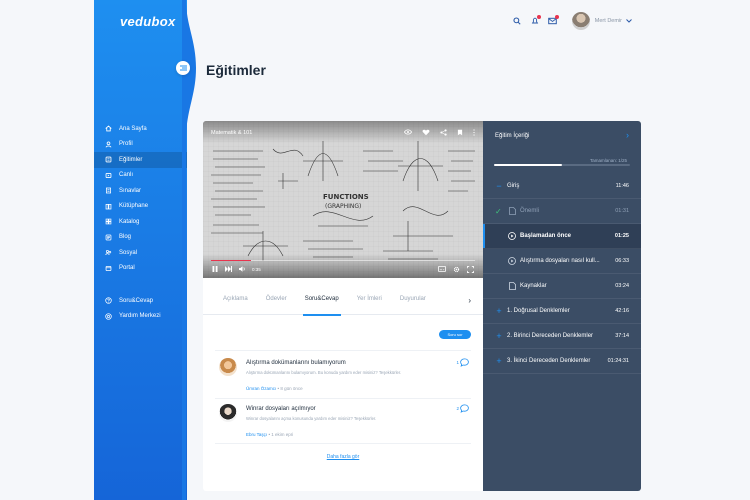 This screenshot has height=500, width=750. Describe the element at coordinates (276, 303) in the screenshot. I see `tab-odevler: Ödevler` at that location.